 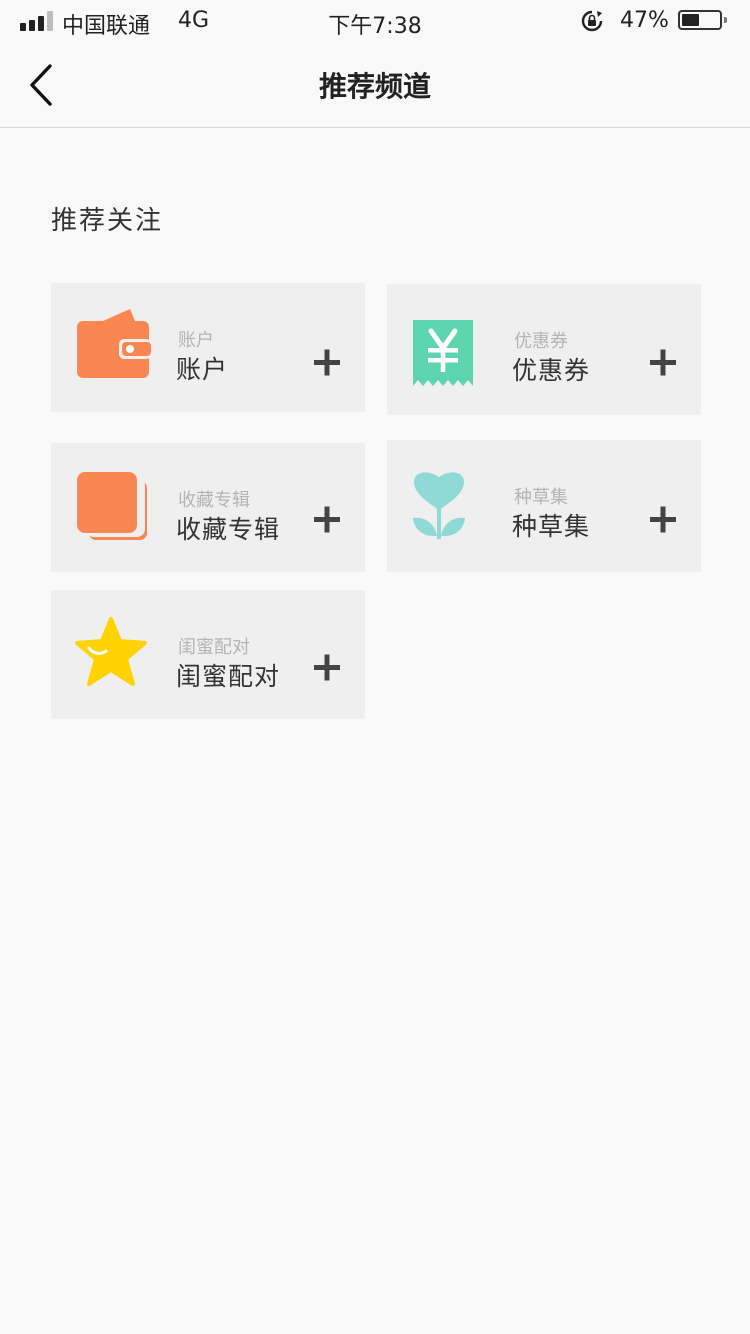 I want to click on channel-card-recommendations: 种草集 种草集, so click(x=544, y=506).